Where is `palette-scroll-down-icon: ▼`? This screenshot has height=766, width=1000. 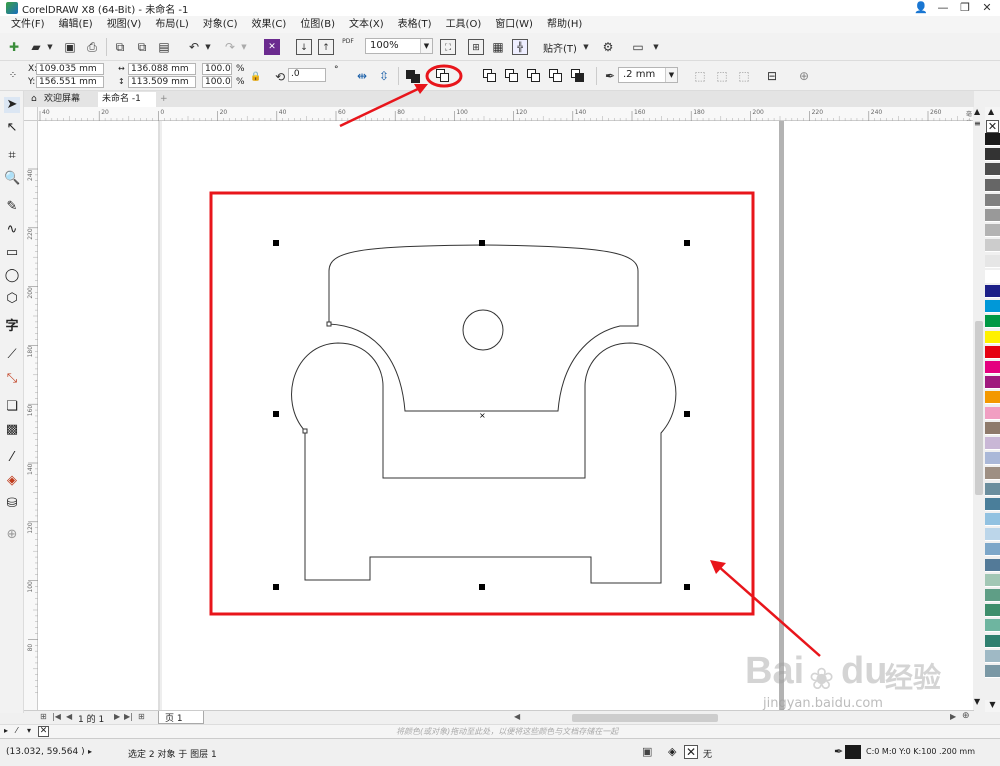
palette-scroll-down-icon: ▼ is located at coordinates (992, 706).